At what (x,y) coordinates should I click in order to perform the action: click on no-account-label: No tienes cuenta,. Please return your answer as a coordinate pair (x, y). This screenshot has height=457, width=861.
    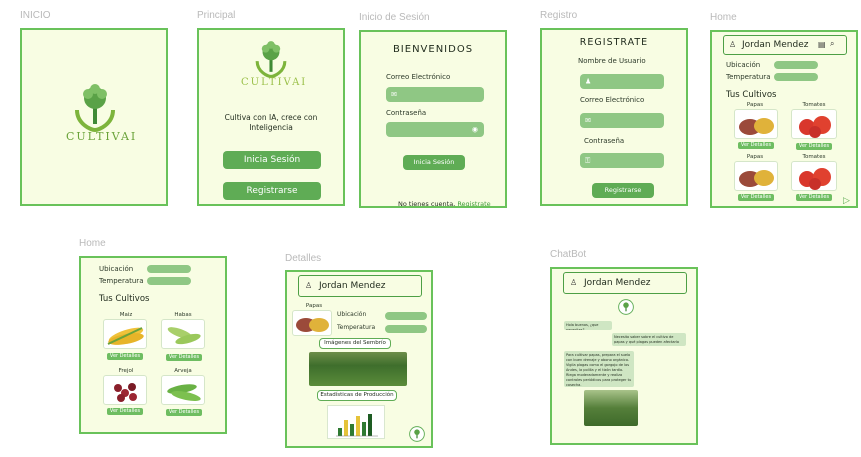
    Looking at the image, I should click on (427, 204).